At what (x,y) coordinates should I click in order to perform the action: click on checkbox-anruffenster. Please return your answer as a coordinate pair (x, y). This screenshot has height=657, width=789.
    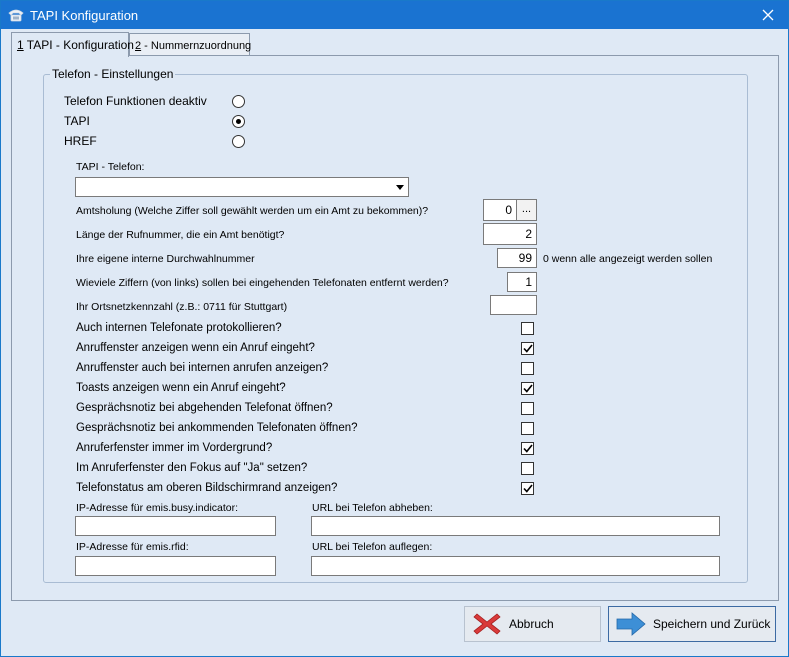
    Looking at the image, I should click on (527, 348).